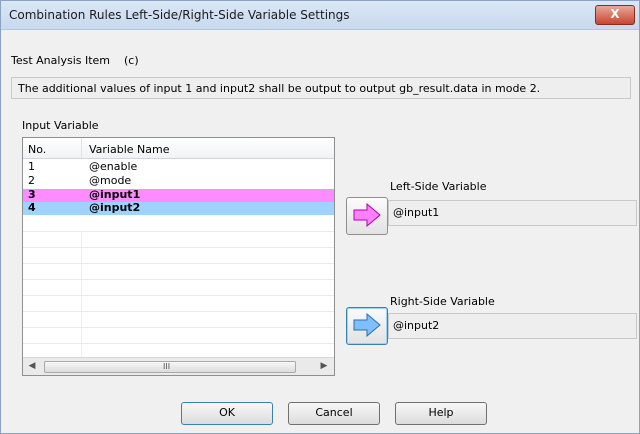  What do you see at coordinates (334, 413) in the screenshot?
I see `cancel-button: Cancel` at bounding box center [334, 413].